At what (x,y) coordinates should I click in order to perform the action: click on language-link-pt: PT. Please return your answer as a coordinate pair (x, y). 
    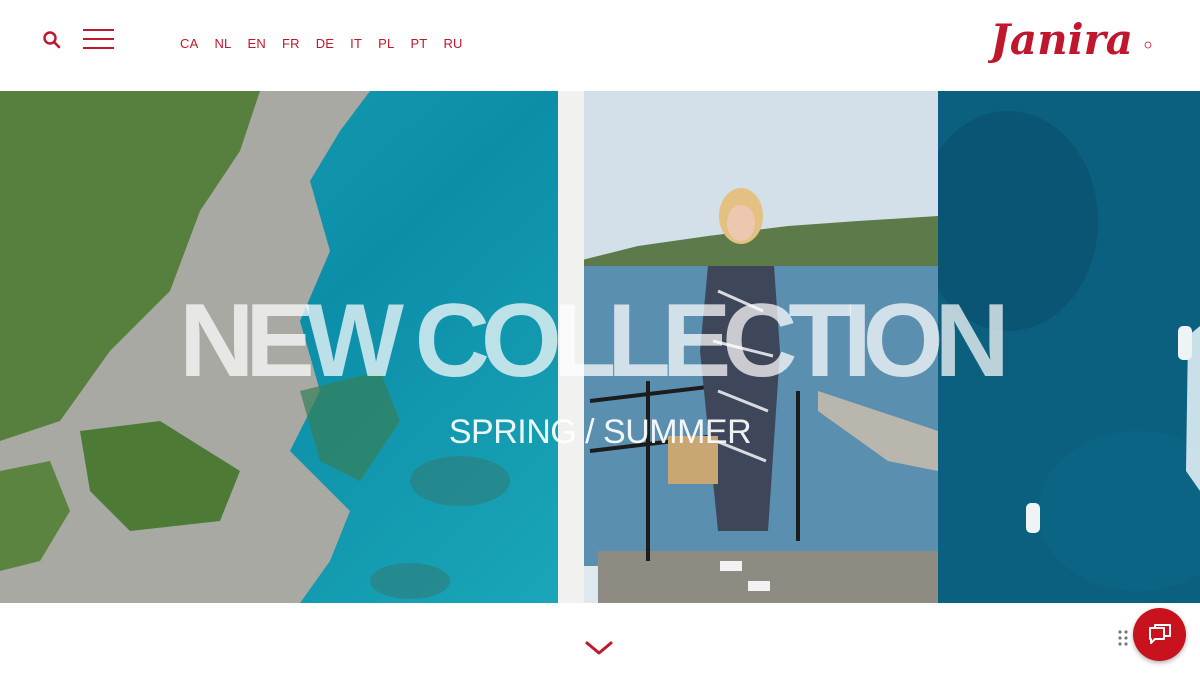
    Looking at the image, I should click on (418, 43).